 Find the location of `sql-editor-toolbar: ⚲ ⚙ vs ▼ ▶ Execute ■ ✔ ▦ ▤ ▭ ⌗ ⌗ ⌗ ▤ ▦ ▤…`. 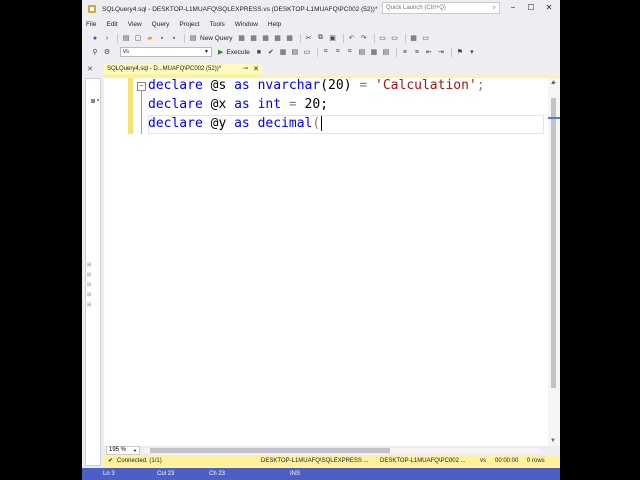

sql-editor-toolbar: ⚲ ⚙ vs ▼ ▶ Execute ■ ✔ ▦ ▤ ▭ ⌗ ⌗ ⌗ ▤ ▦ ▤… is located at coordinates (321, 52).